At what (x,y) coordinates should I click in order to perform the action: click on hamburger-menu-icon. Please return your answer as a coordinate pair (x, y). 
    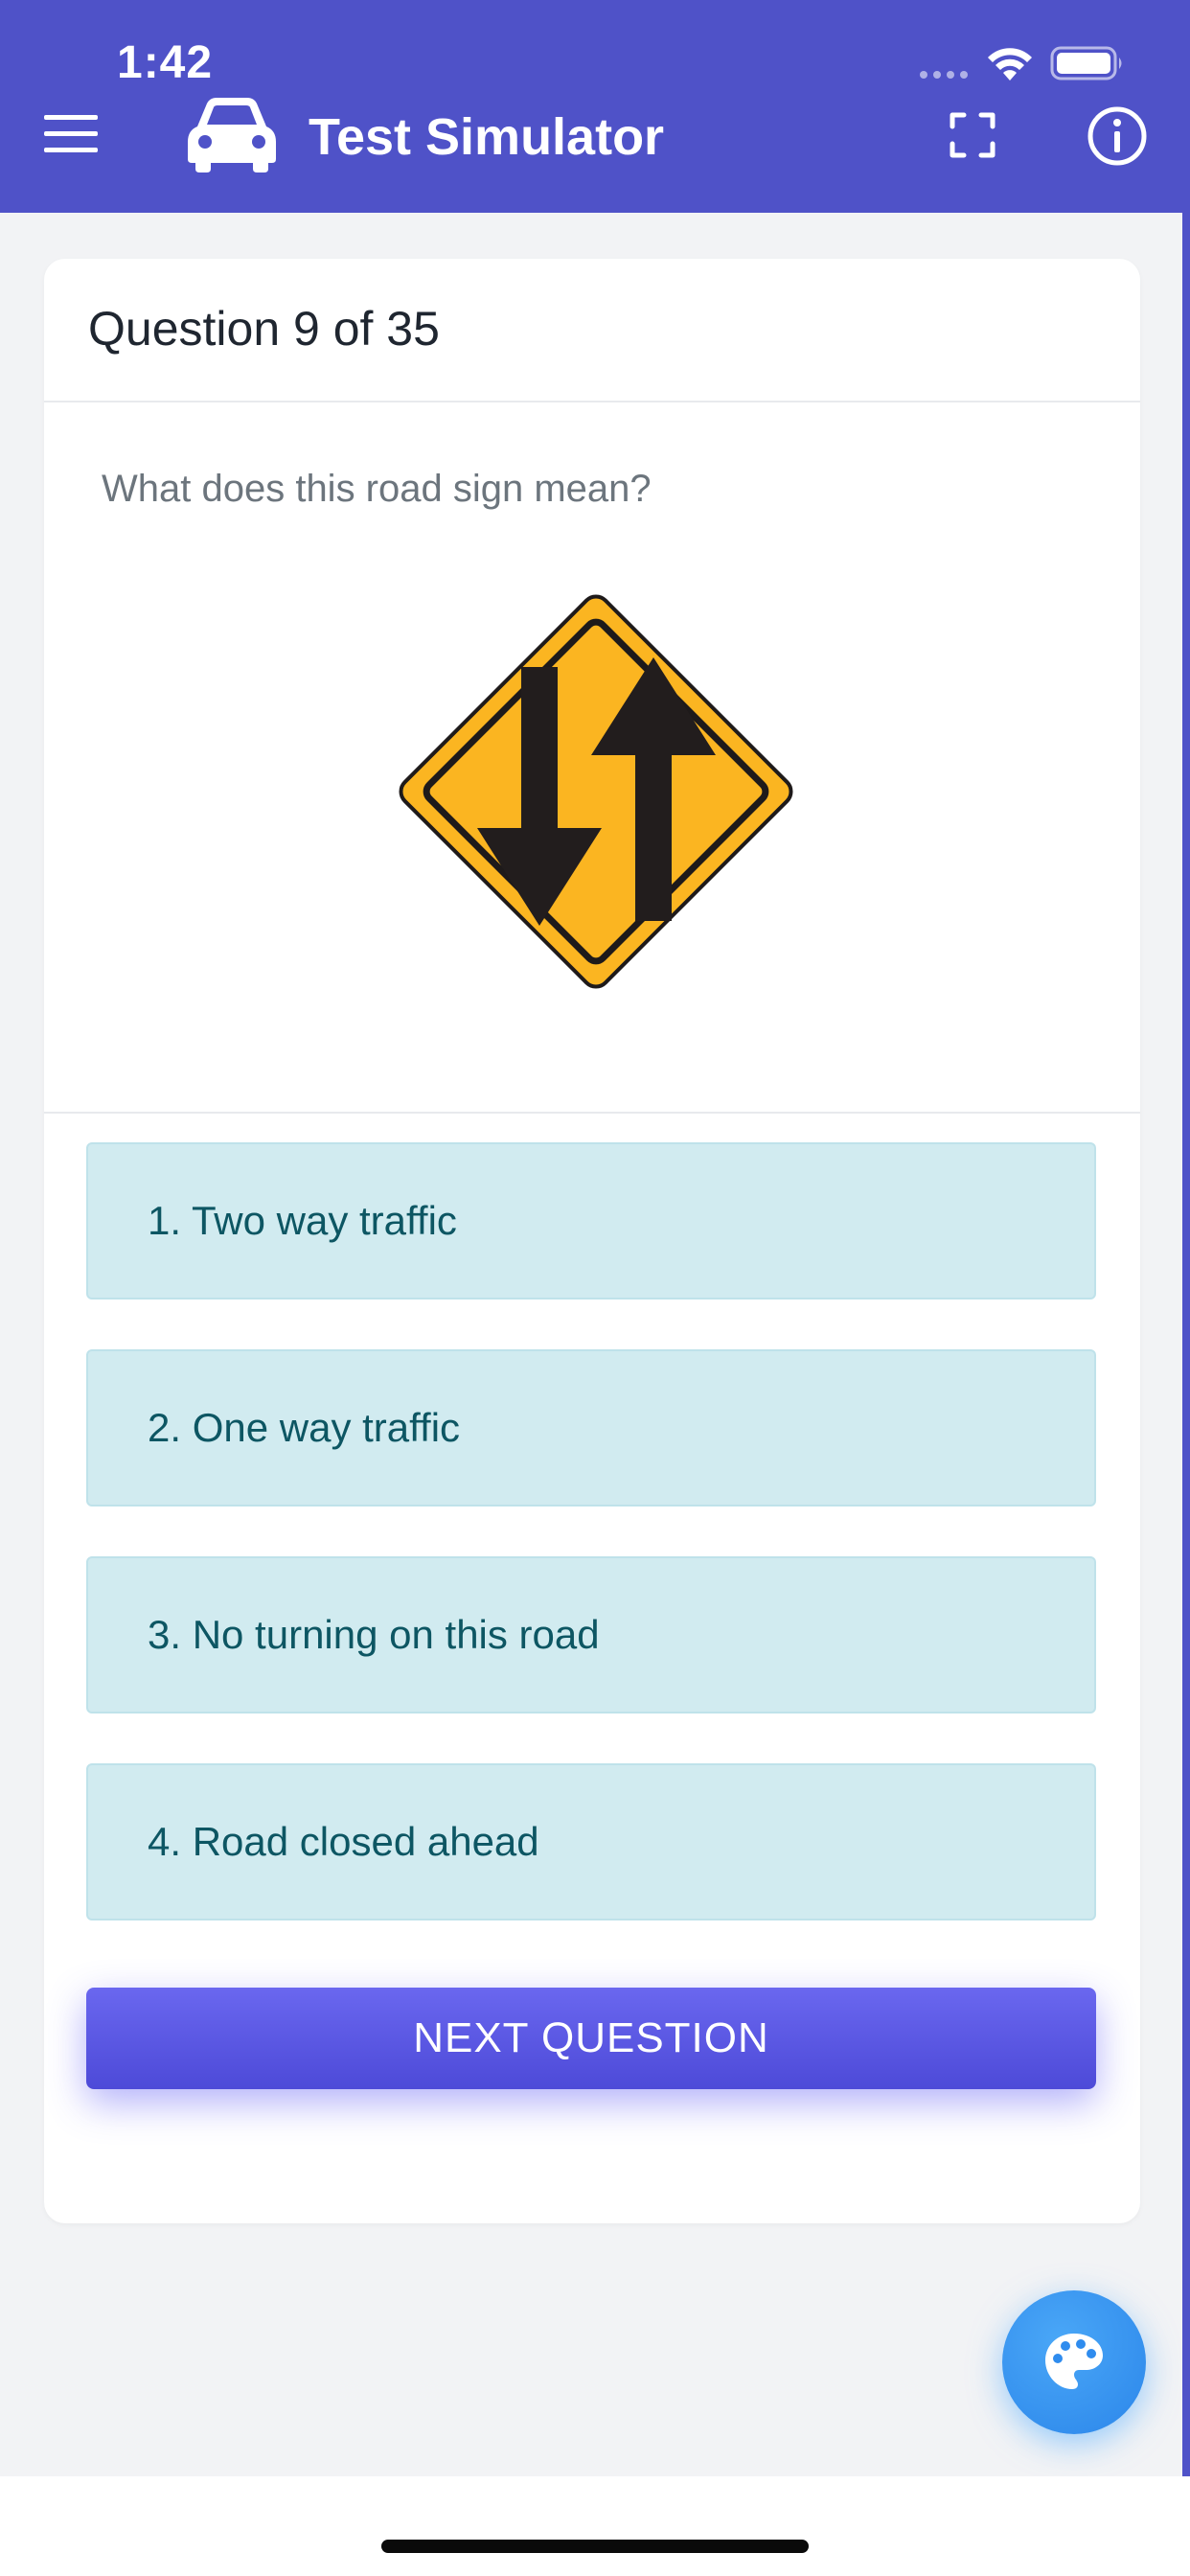
    Looking at the image, I should click on (72, 134).